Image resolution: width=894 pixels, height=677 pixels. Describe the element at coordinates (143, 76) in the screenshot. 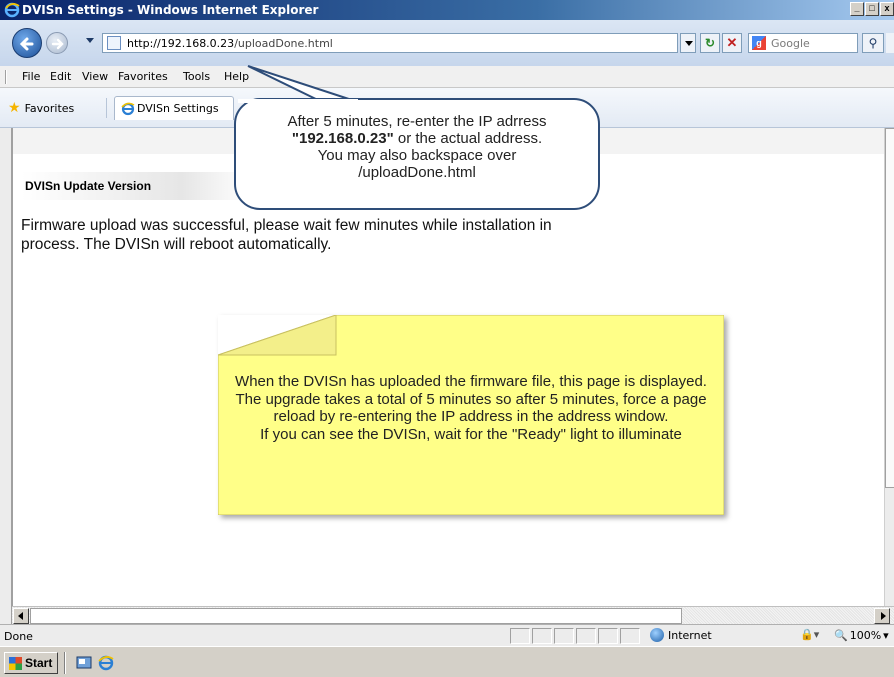

I see `menu-favorites: Favorites` at that location.